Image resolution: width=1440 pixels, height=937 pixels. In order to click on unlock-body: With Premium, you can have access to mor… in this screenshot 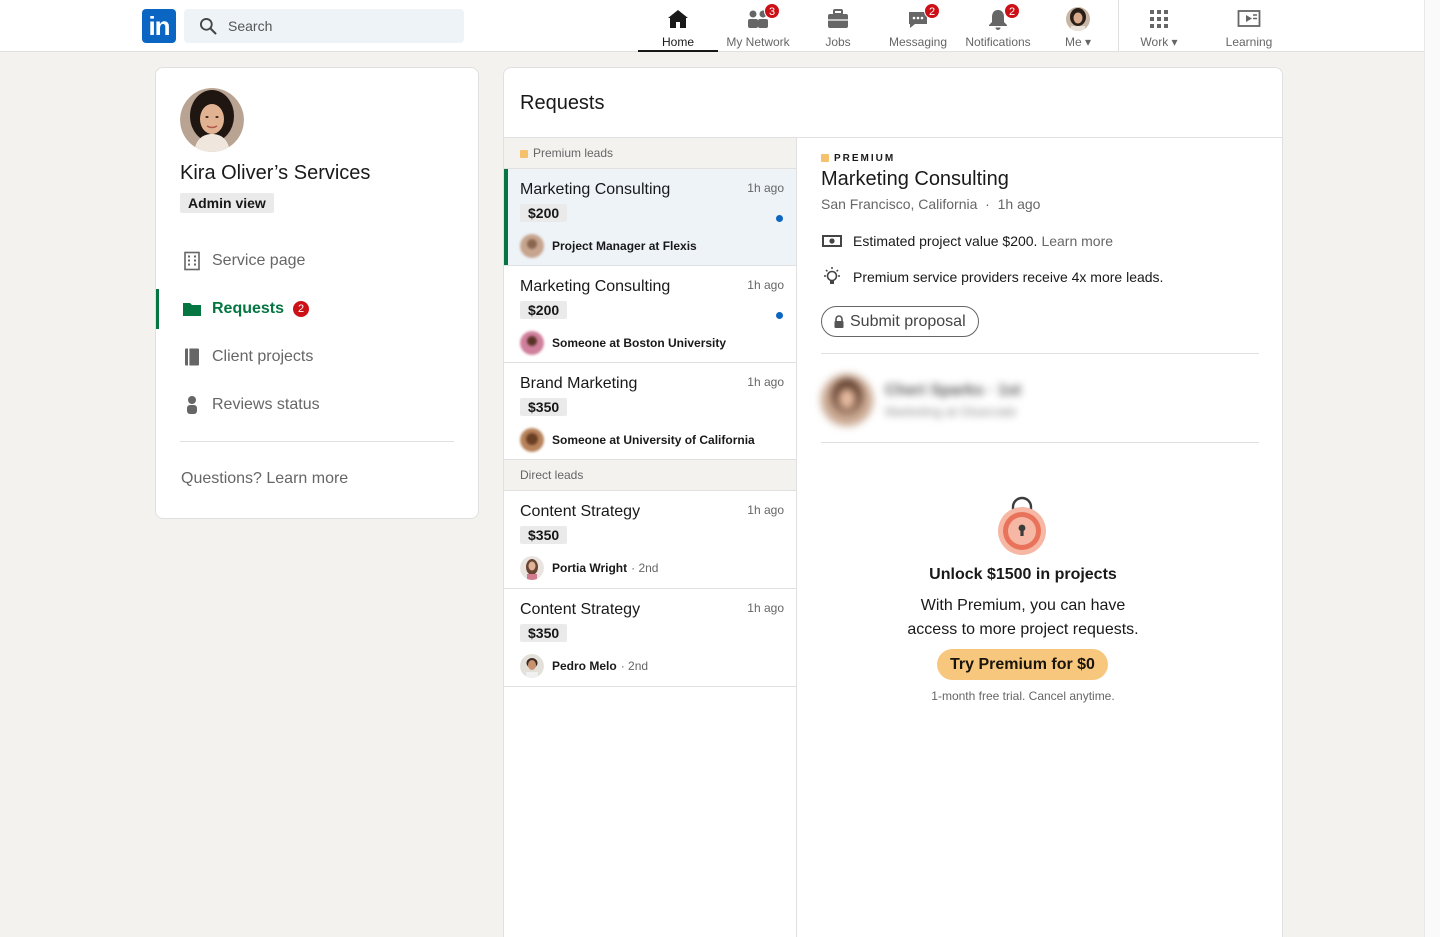, I will do `click(1023, 618)`.